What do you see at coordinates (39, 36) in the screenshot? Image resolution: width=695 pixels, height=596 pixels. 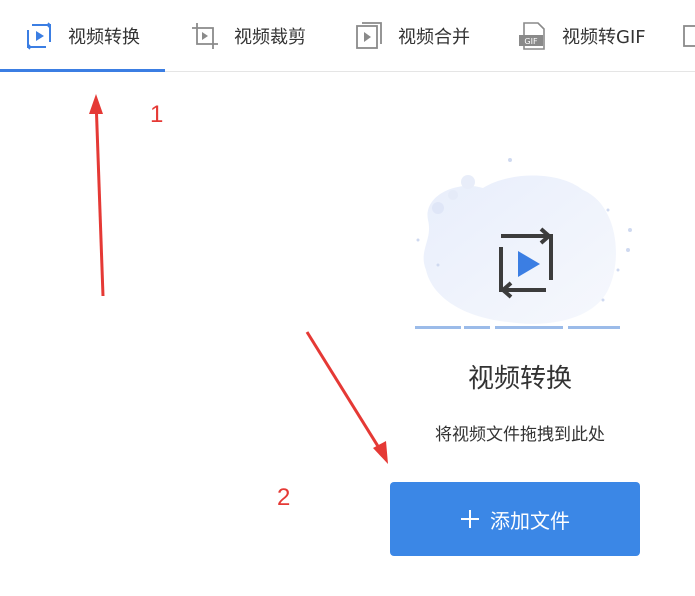 I see `video-convert-icon` at bounding box center [39, 36].